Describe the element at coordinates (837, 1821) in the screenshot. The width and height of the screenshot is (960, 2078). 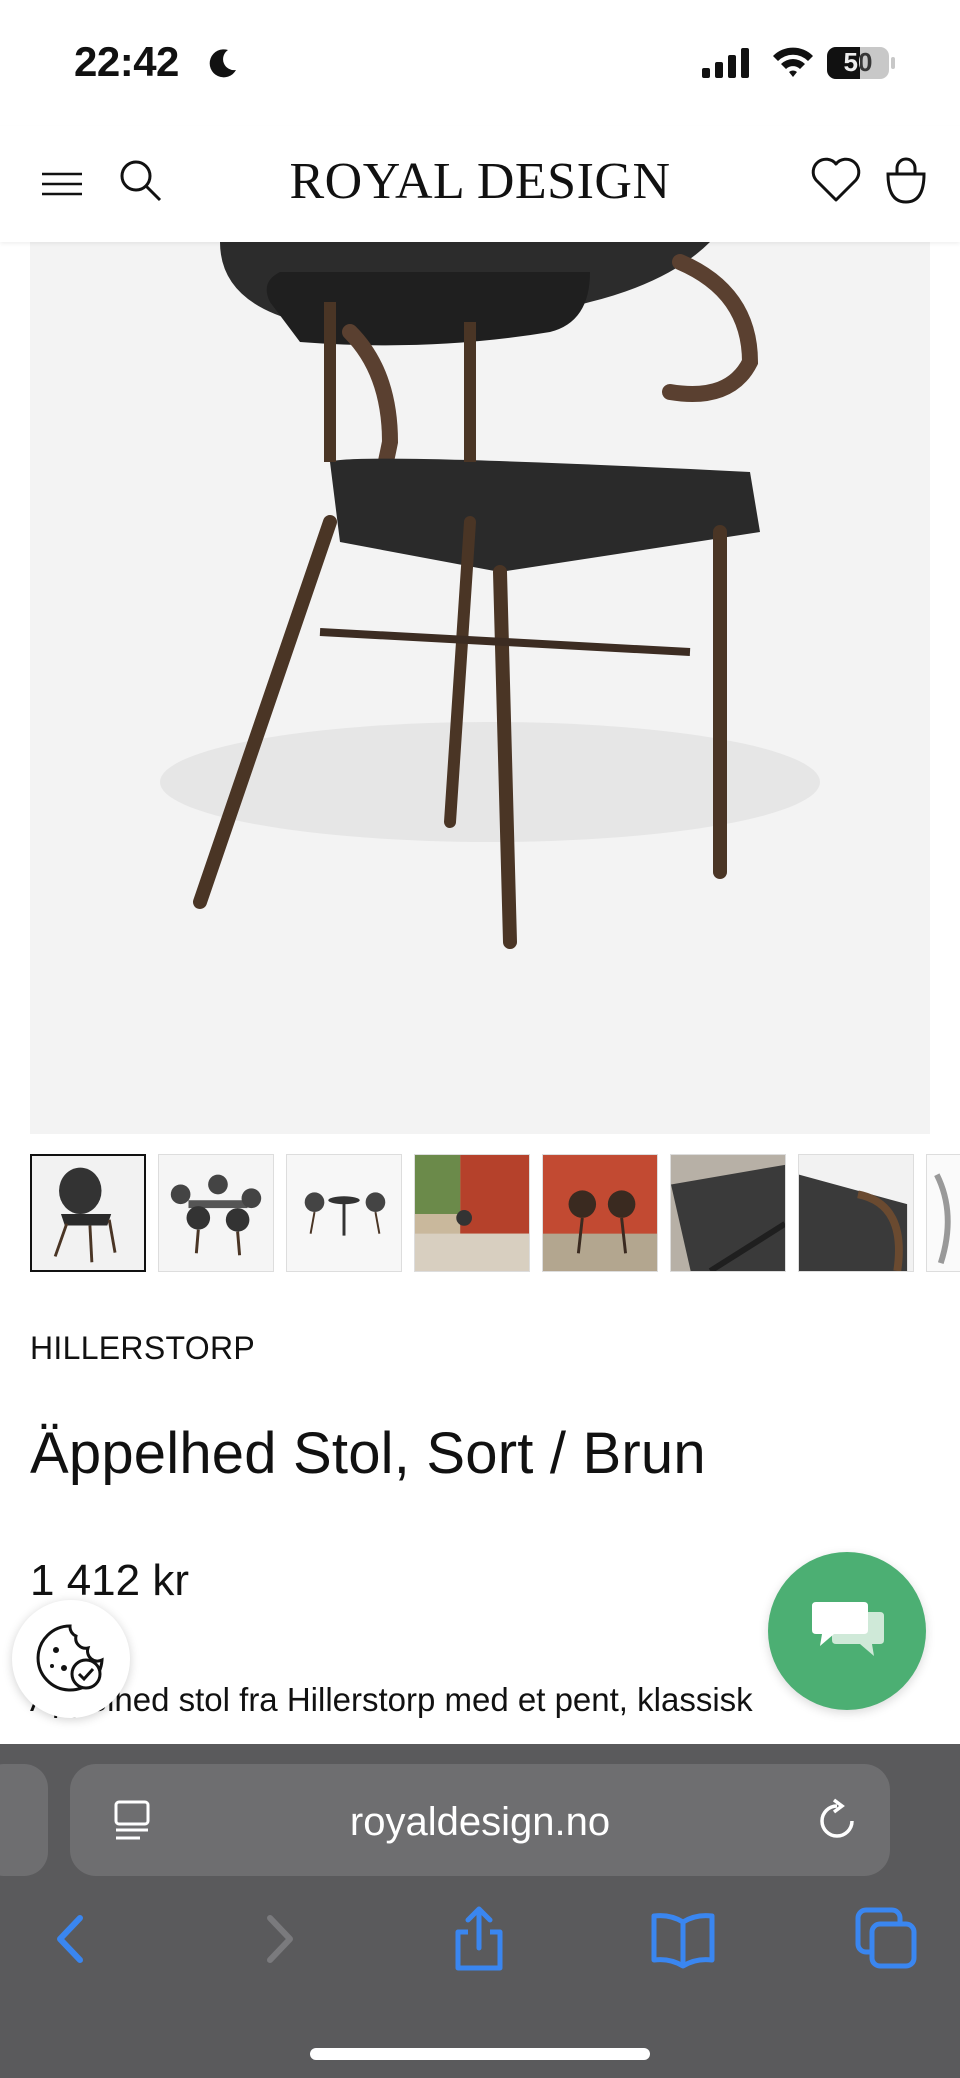
I see `reload-icon` at that location.